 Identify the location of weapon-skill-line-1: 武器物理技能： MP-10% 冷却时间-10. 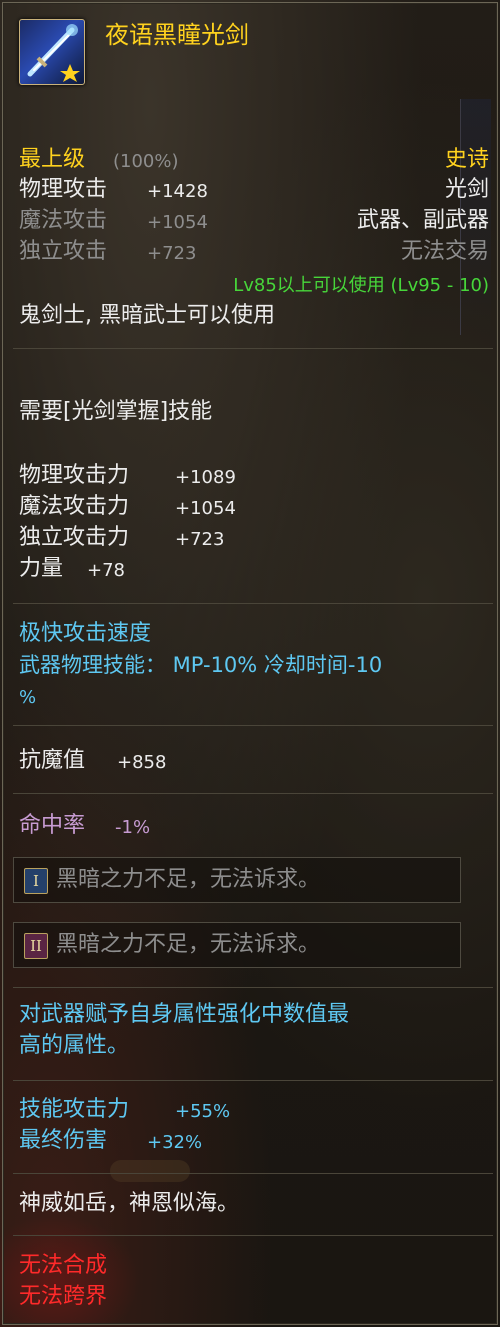
(201, 665).